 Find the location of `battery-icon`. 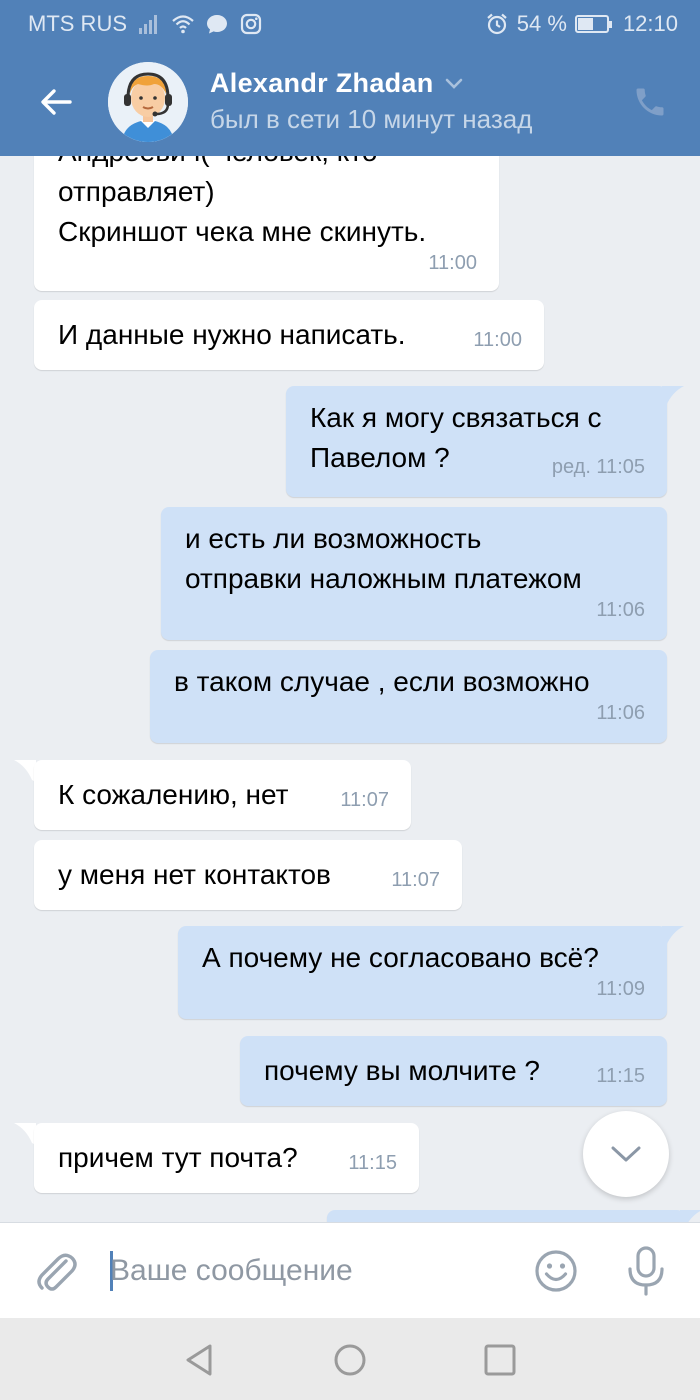

battery-icon is located at coordinates (593, 24).